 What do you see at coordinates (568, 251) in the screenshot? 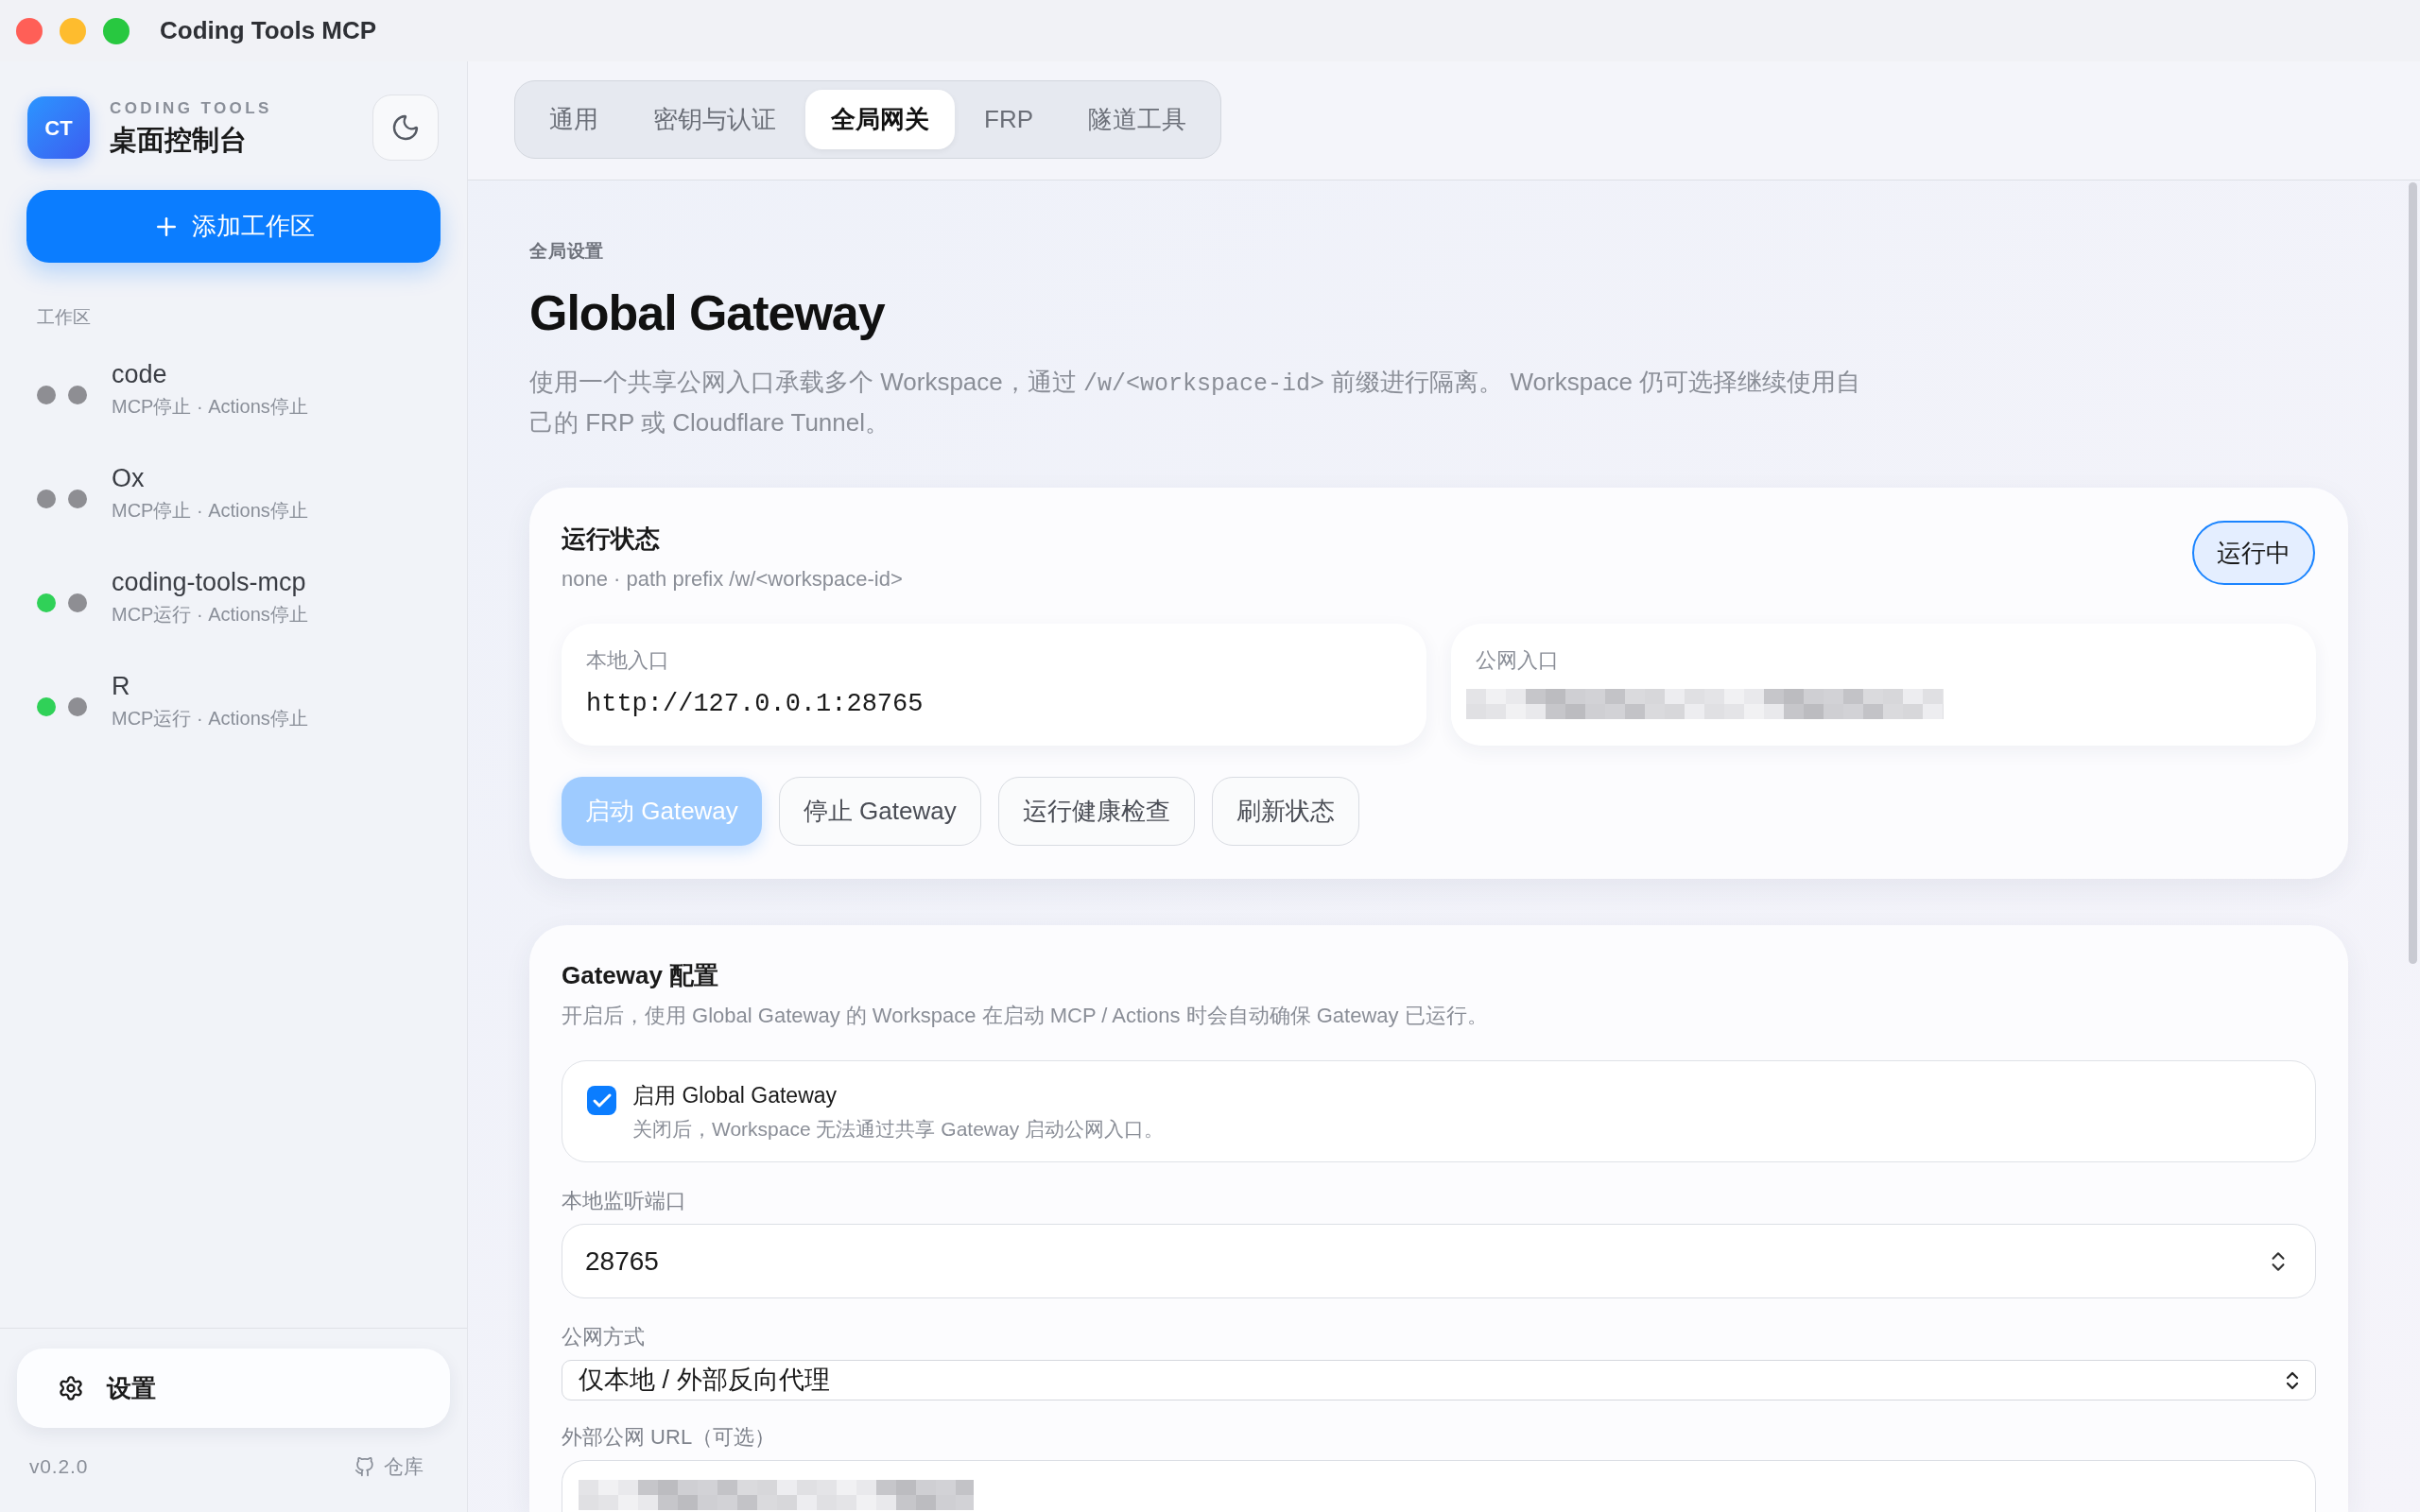
I see `page-eyebrow: 全局设置` at bounding box center [568, 251].